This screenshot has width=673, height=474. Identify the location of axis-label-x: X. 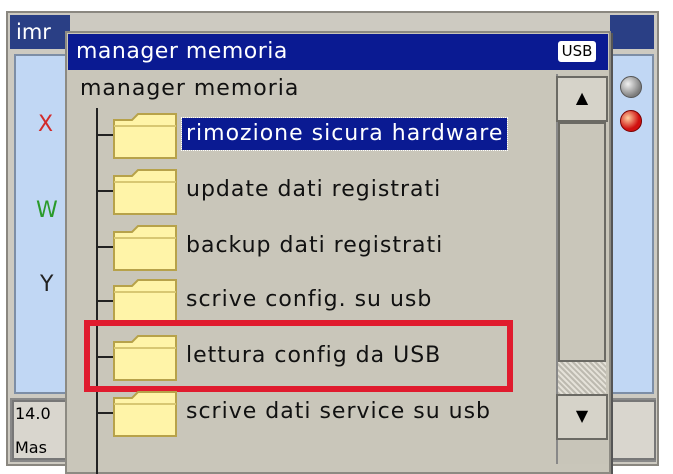
(46, 124).